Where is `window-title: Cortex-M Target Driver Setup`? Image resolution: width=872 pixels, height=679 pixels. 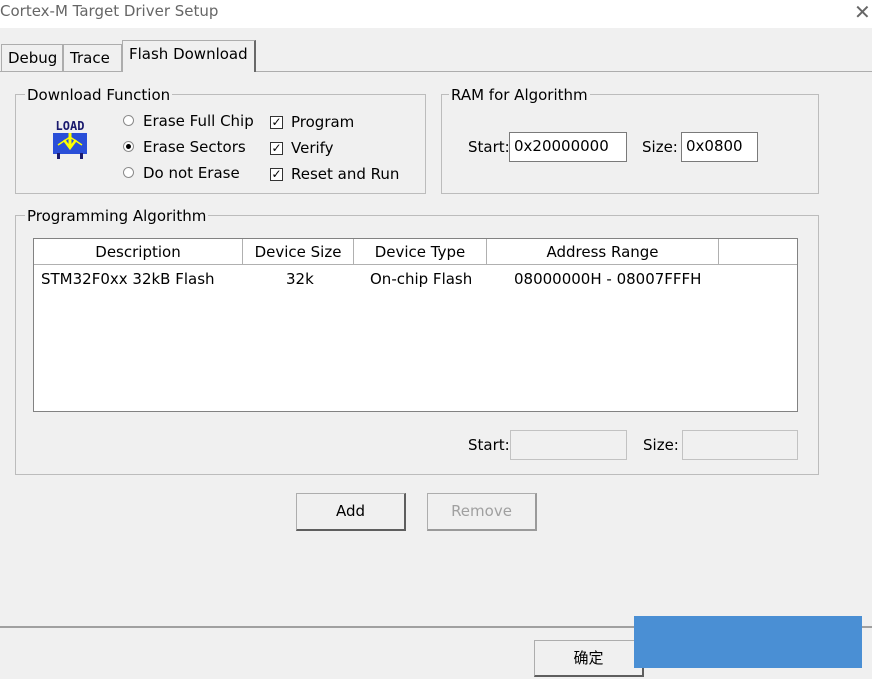
window-title: Cortex-M Target Driver Setup is located at coordinates (109, 11).